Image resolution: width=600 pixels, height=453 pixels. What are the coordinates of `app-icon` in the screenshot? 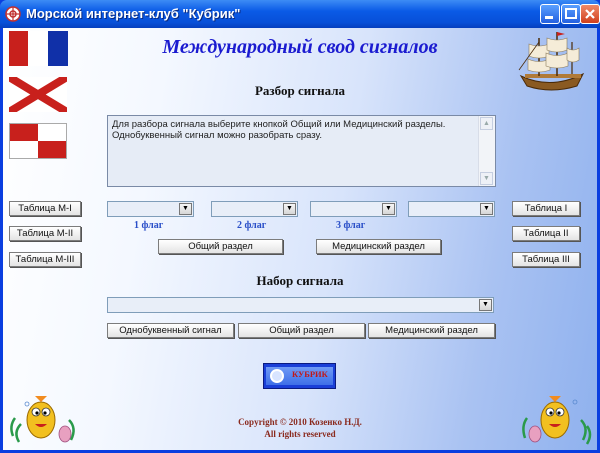 It's located at (13, 14).